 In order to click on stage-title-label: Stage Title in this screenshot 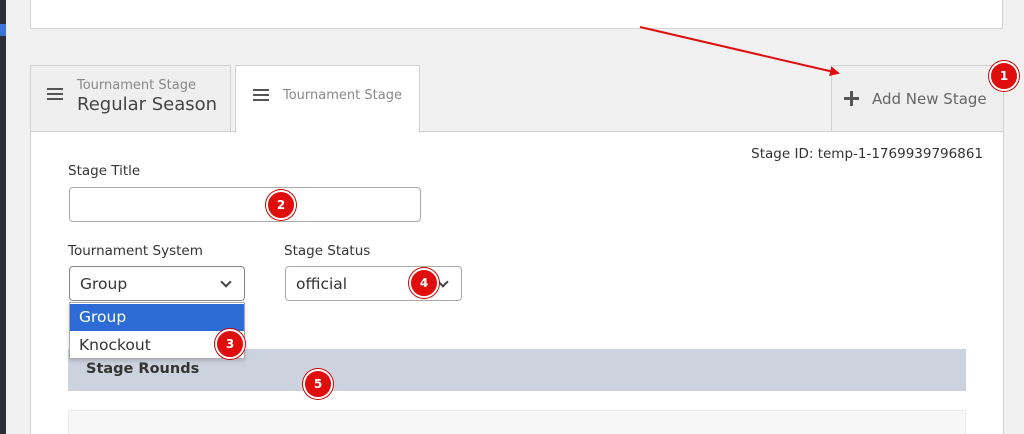, I will do `click(104, 171)`.